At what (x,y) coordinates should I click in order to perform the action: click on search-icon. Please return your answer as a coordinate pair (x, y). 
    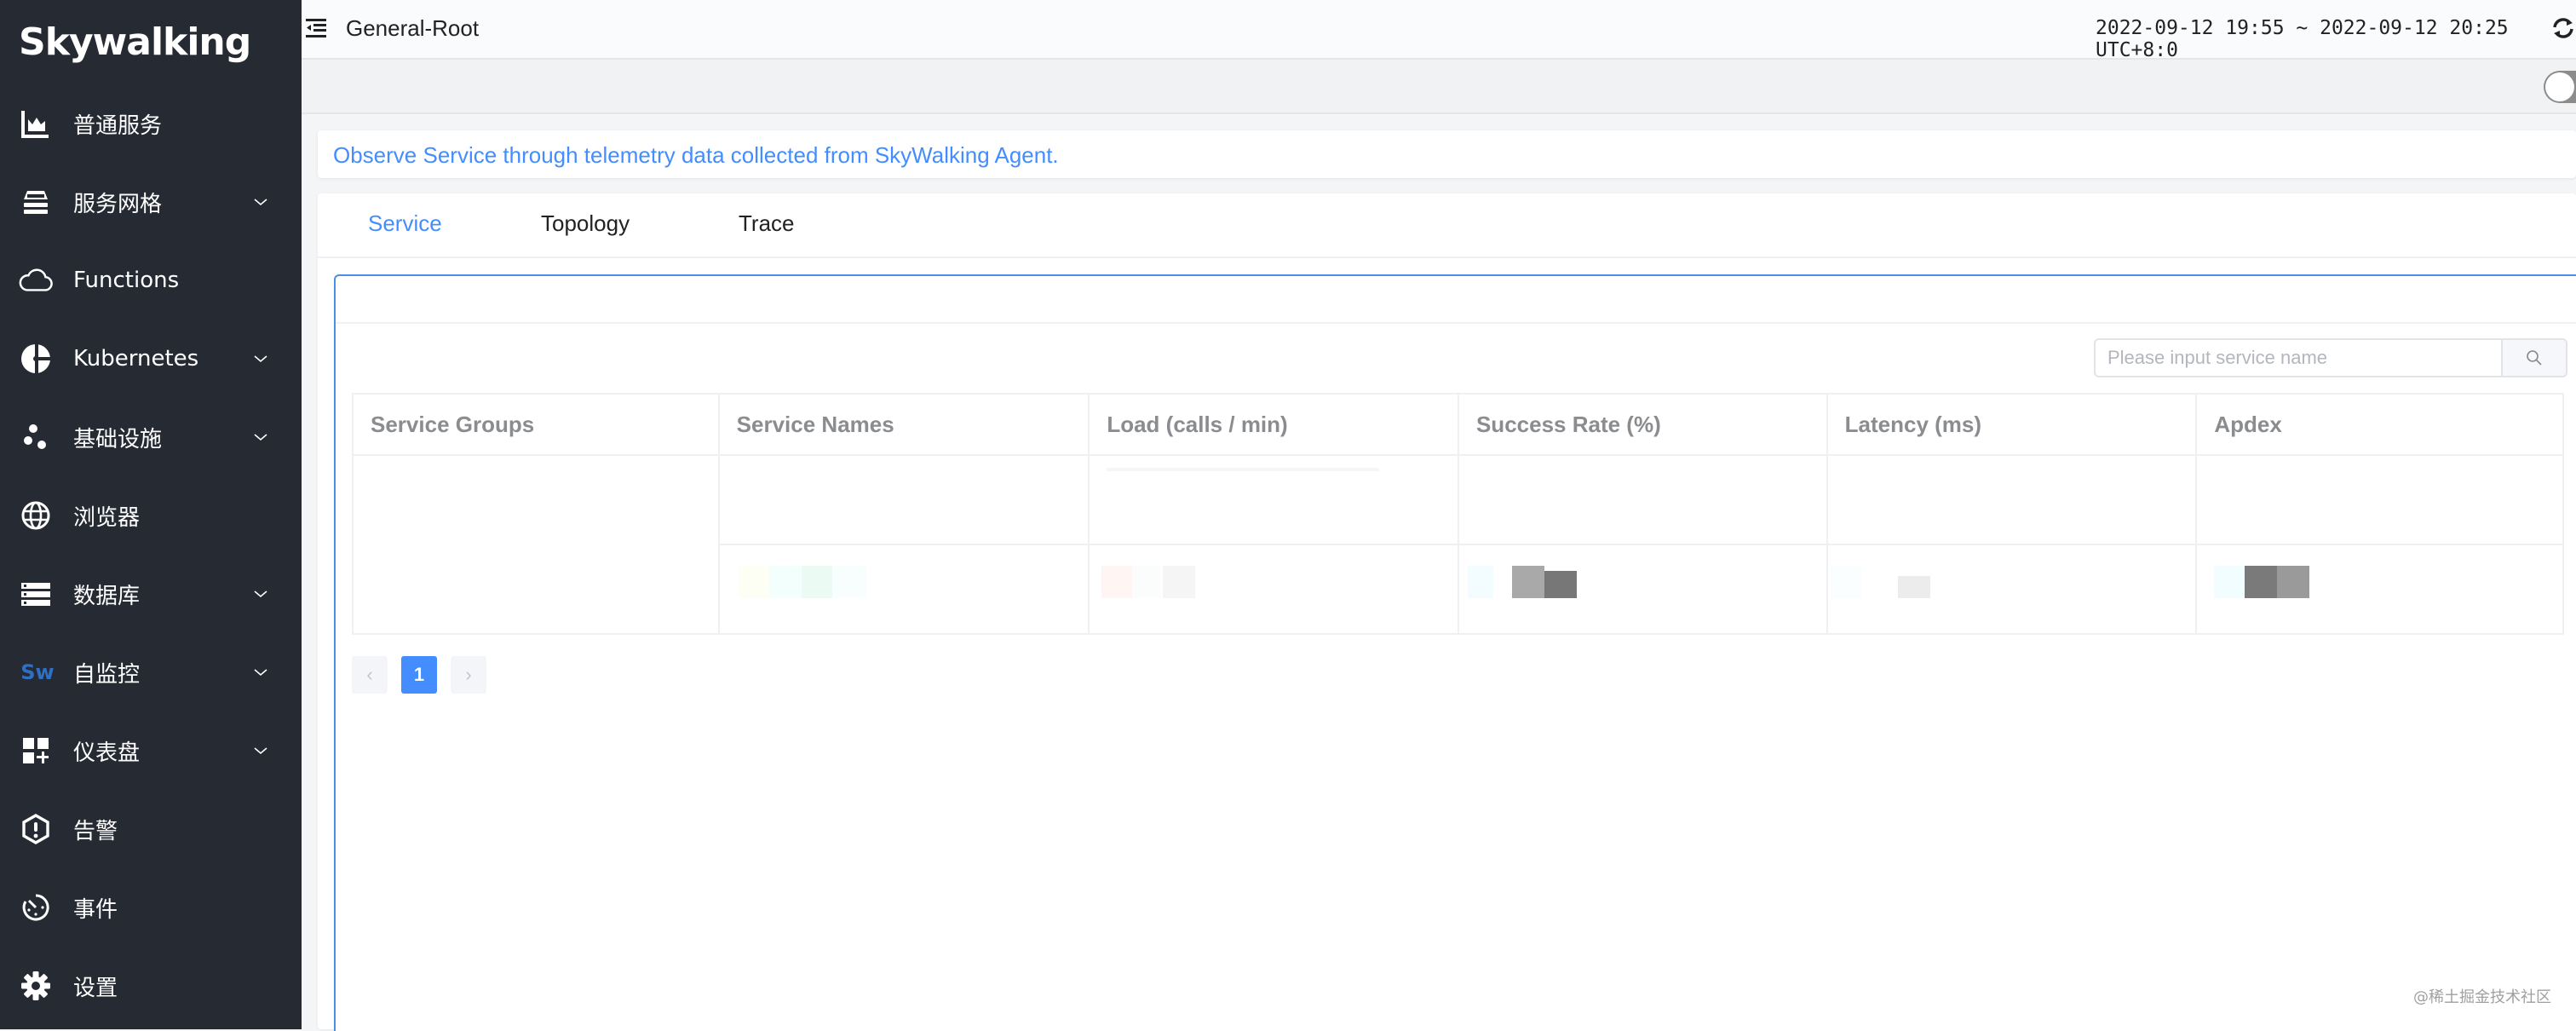
    Looking at the image, I should click on (2535, 358).